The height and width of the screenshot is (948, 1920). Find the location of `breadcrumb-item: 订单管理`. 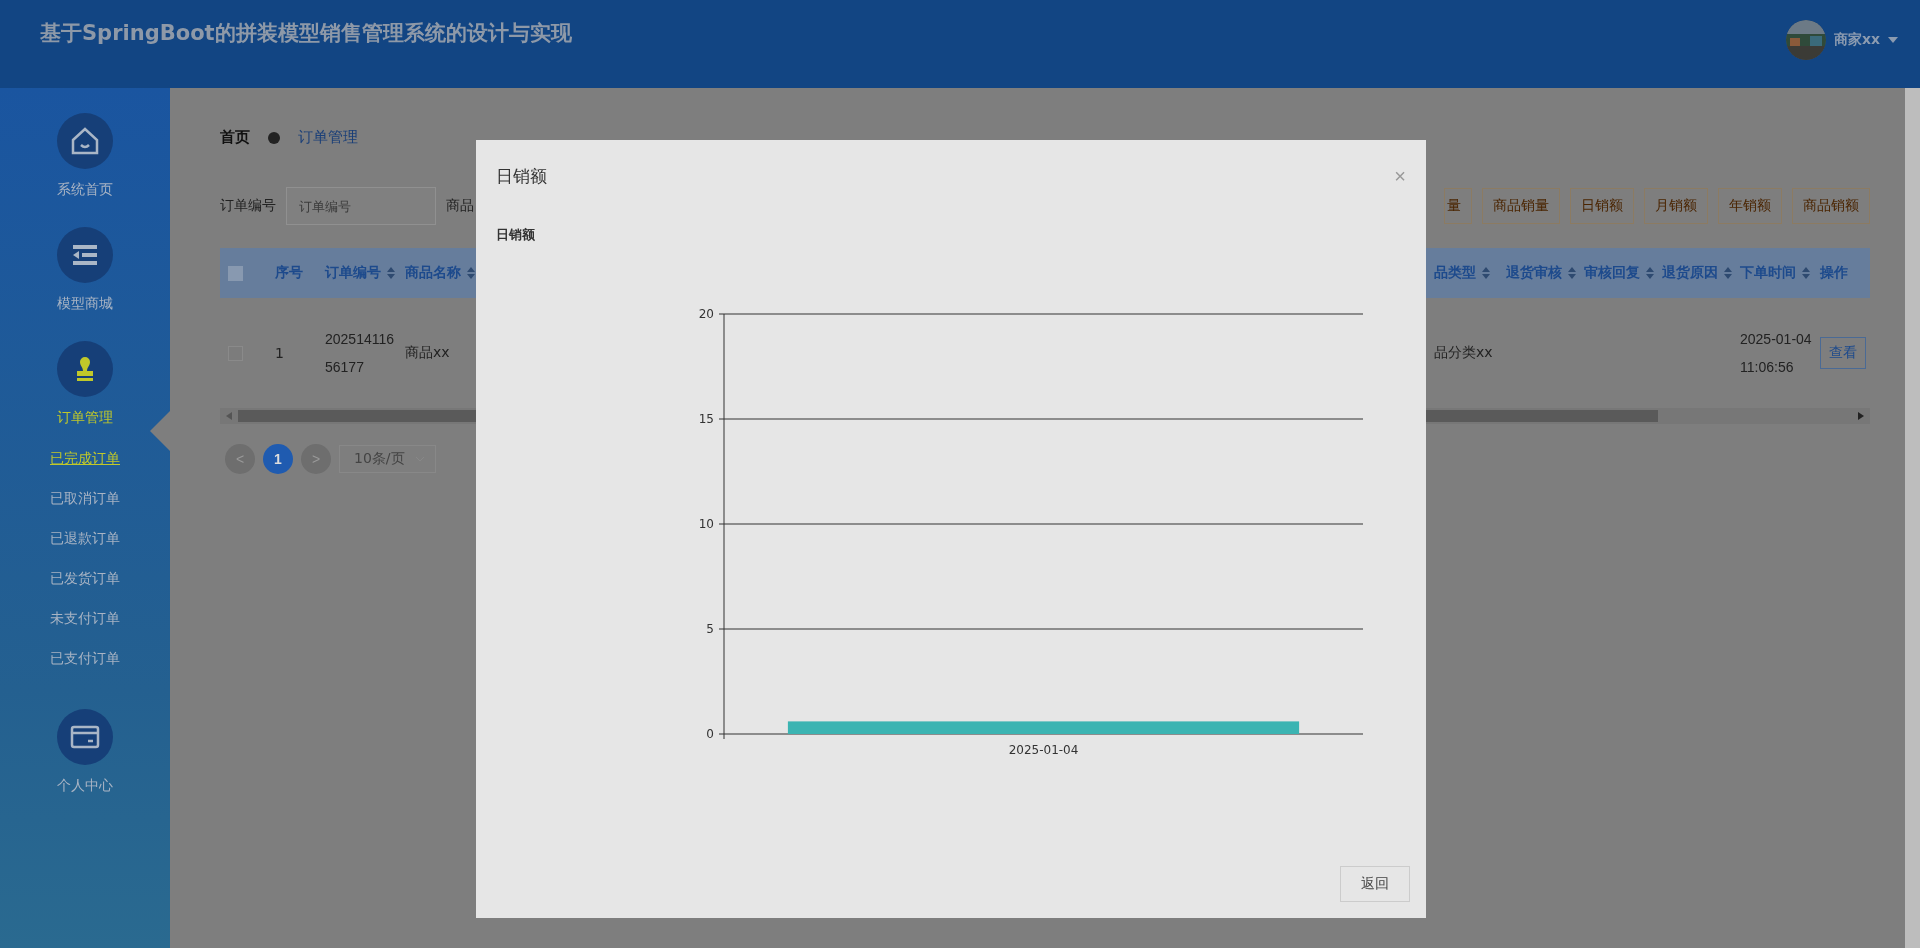

breadcrumb-item: 订单管理 is located at coordinates (328, 137).